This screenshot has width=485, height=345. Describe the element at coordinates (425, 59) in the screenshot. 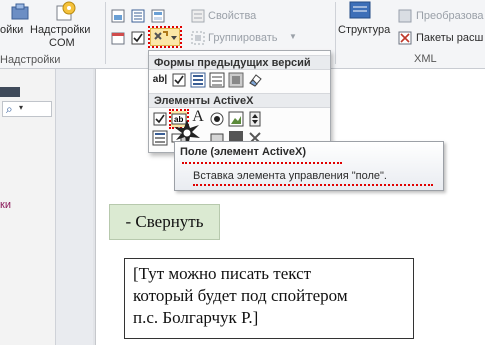

I see `xml-group-label: XML` at that location.